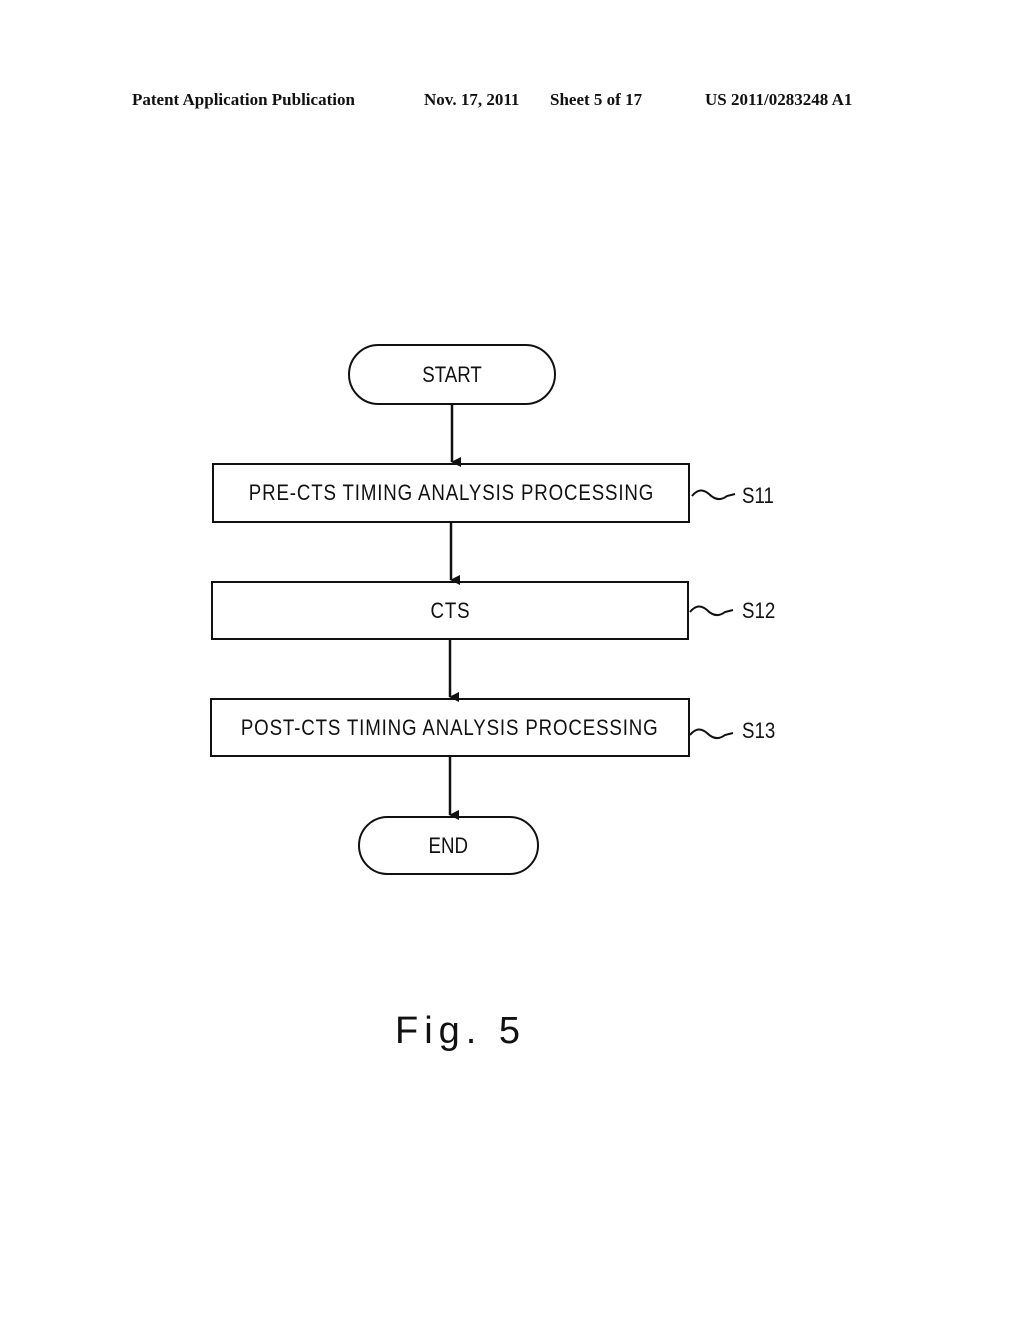 The image size is (1024, 1320). I want to click on end-label: END, so click(448, 845).